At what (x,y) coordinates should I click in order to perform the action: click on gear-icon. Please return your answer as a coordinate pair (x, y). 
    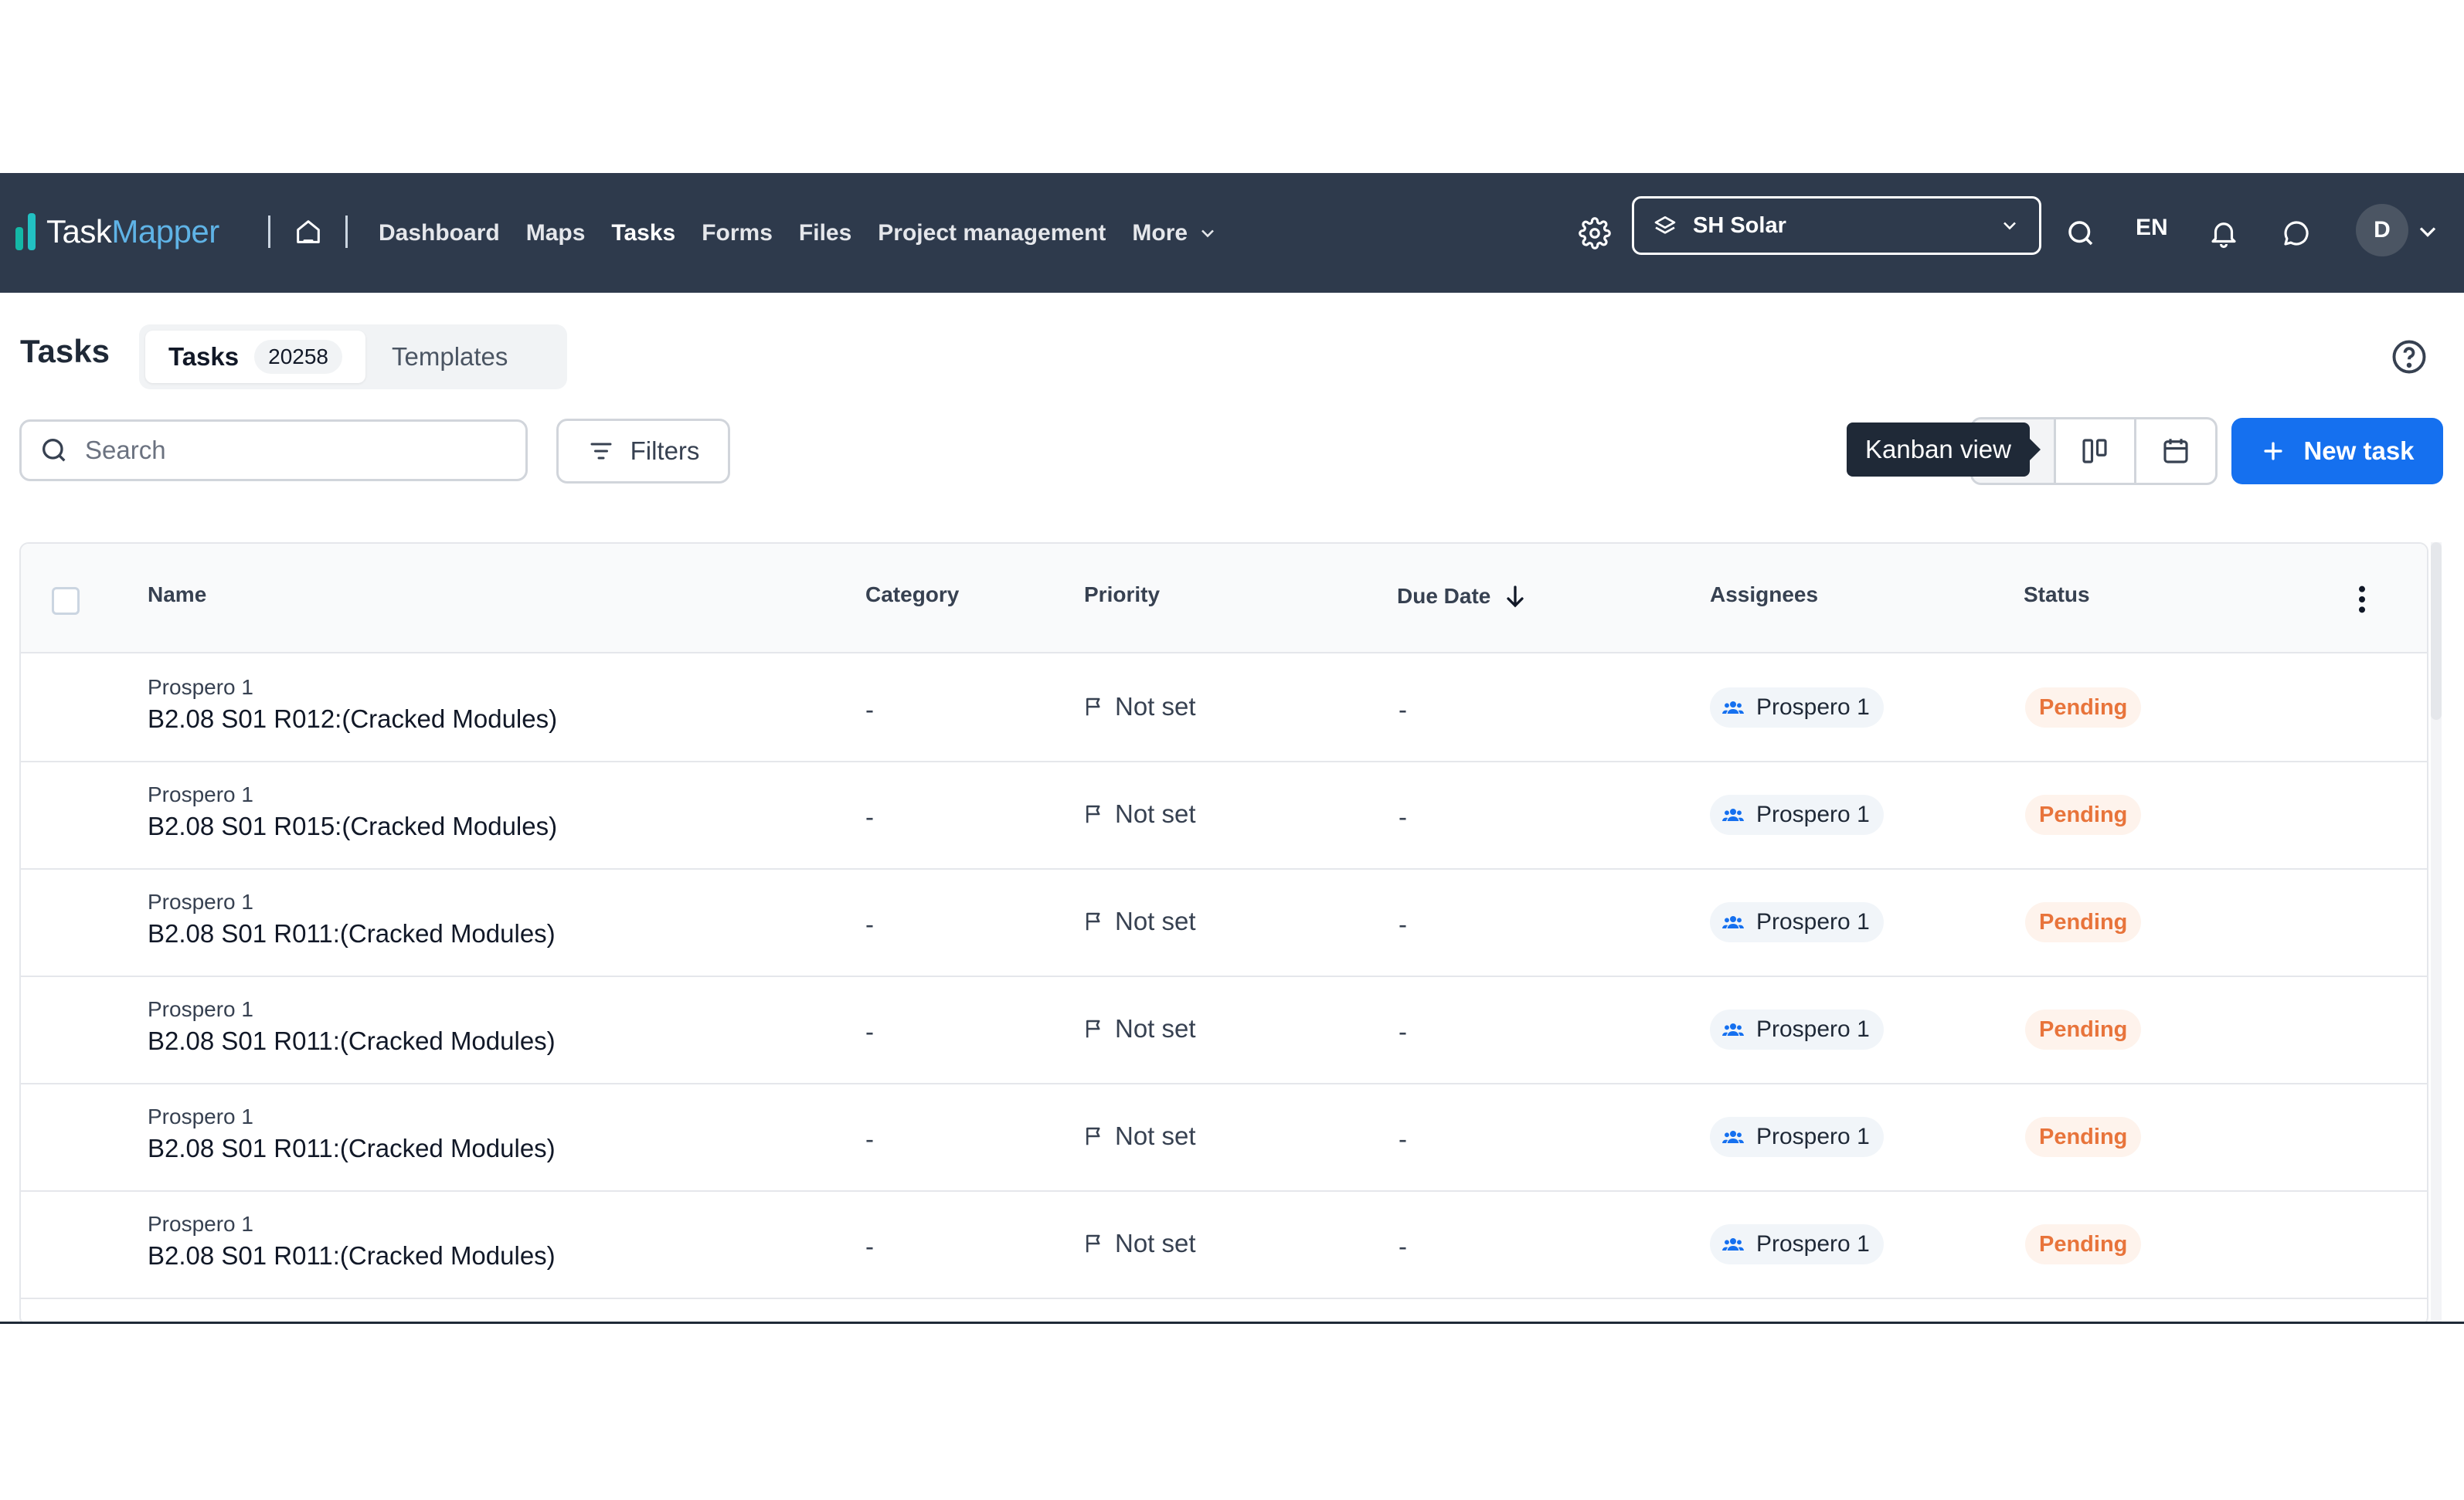
    Looking at the image, I should click on (1594, 233).